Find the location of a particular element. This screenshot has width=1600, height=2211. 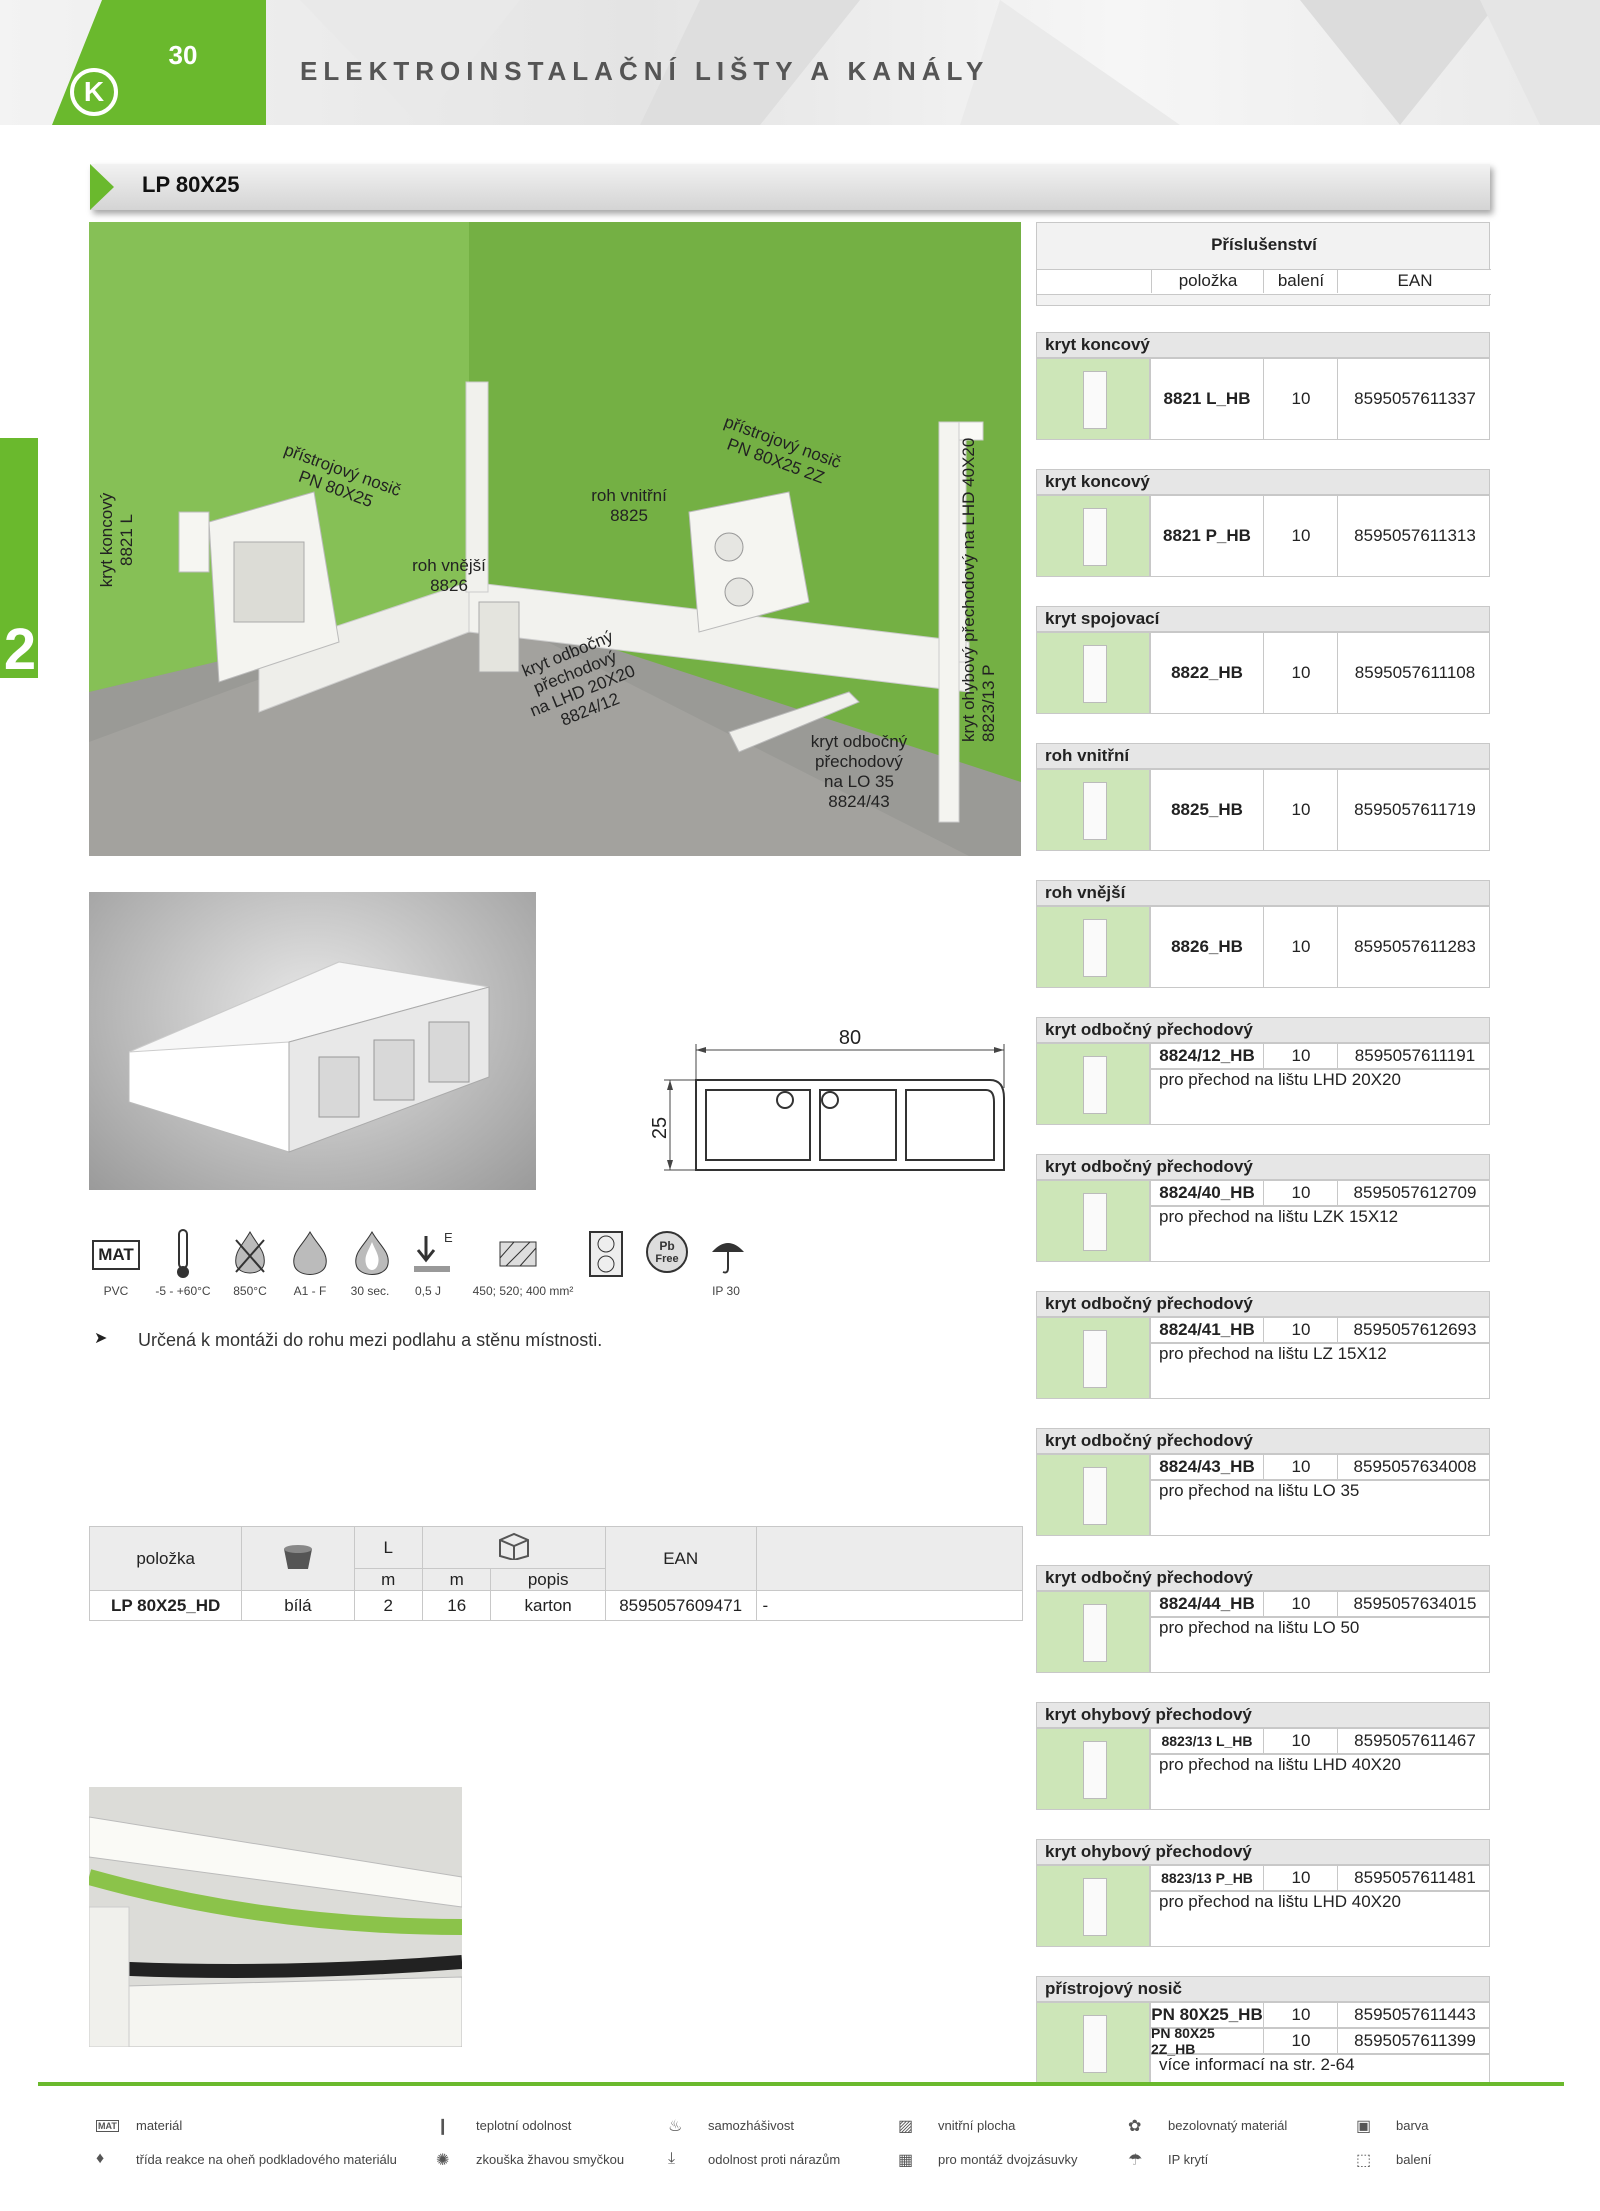

legend-icon: ❙ is located at coordinates (443, 2126).